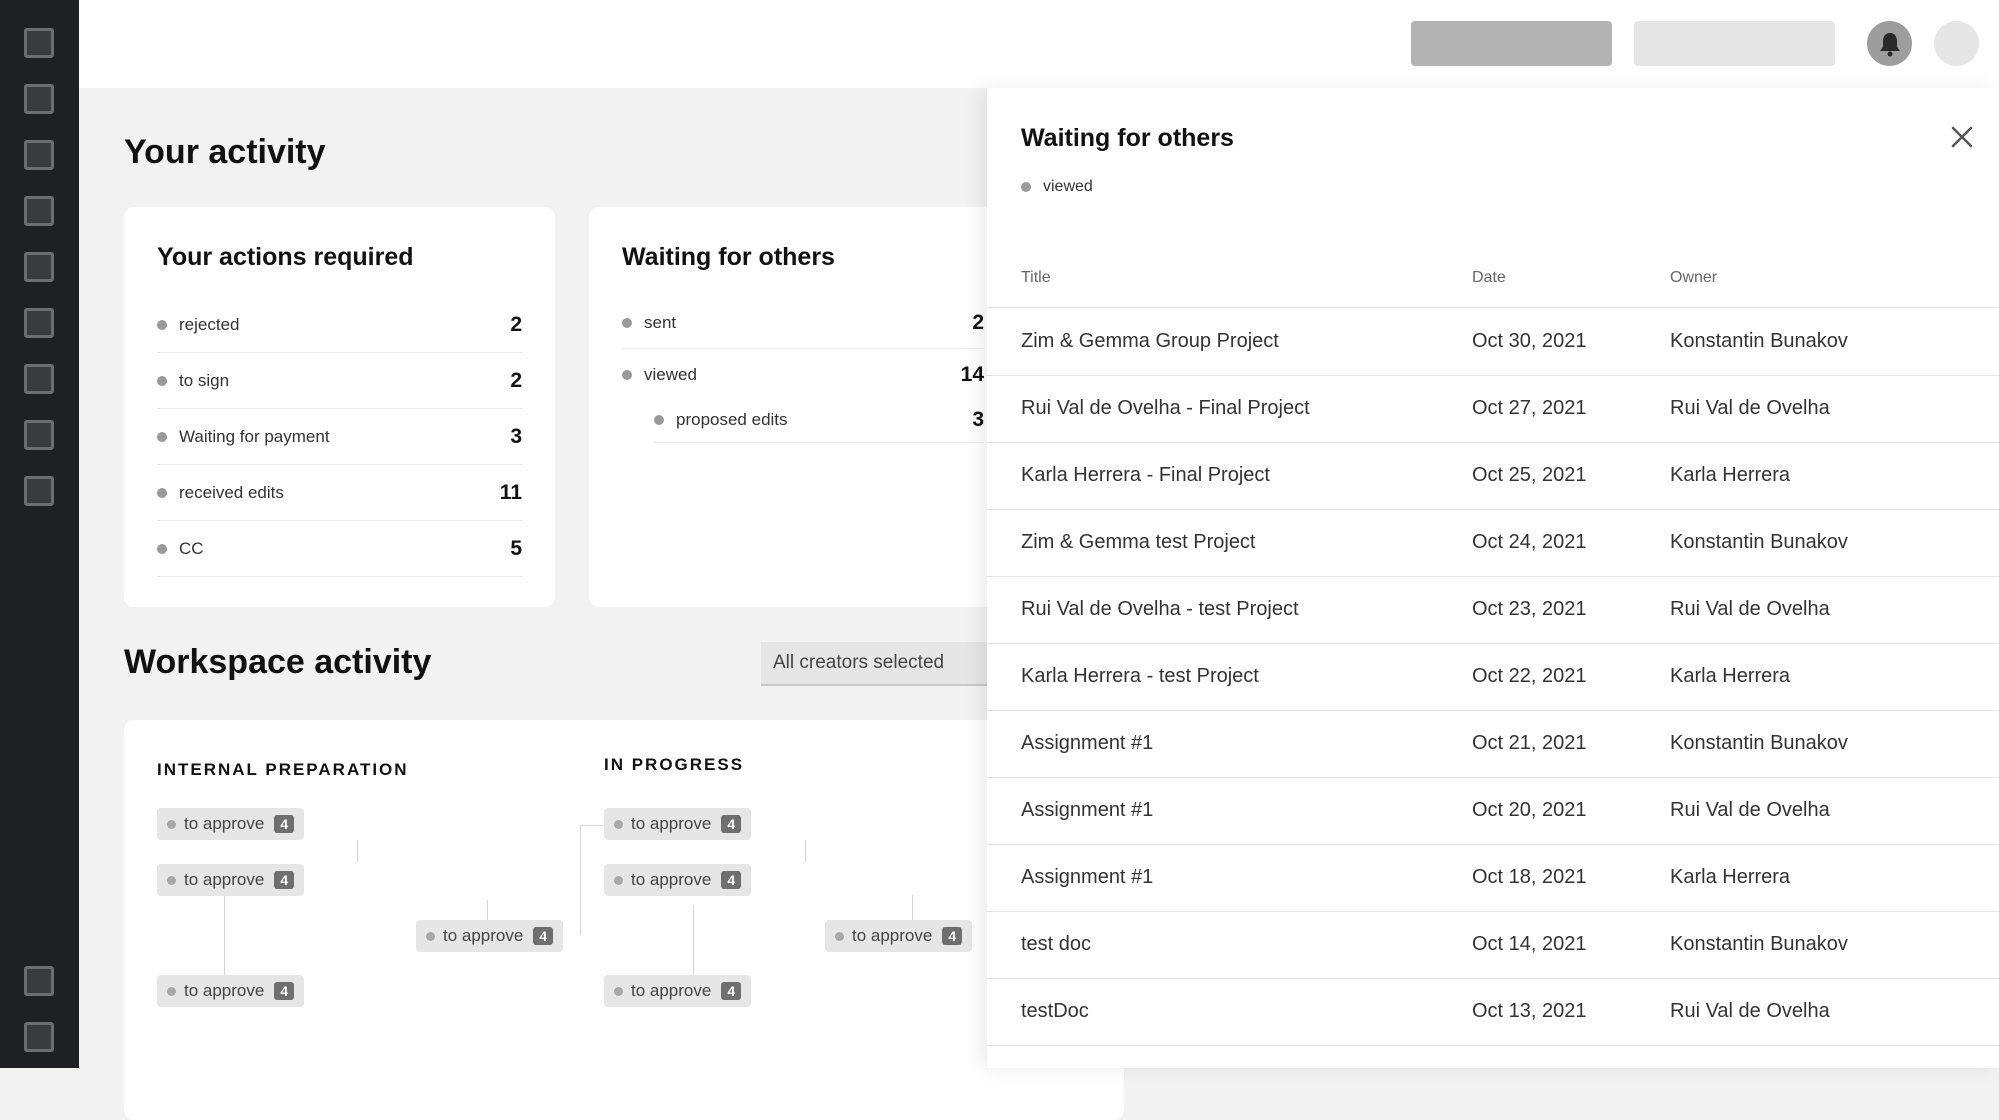 The width and height of the screenshot is (1999, 1120). I want to click on avatar, so click(1956, 43).